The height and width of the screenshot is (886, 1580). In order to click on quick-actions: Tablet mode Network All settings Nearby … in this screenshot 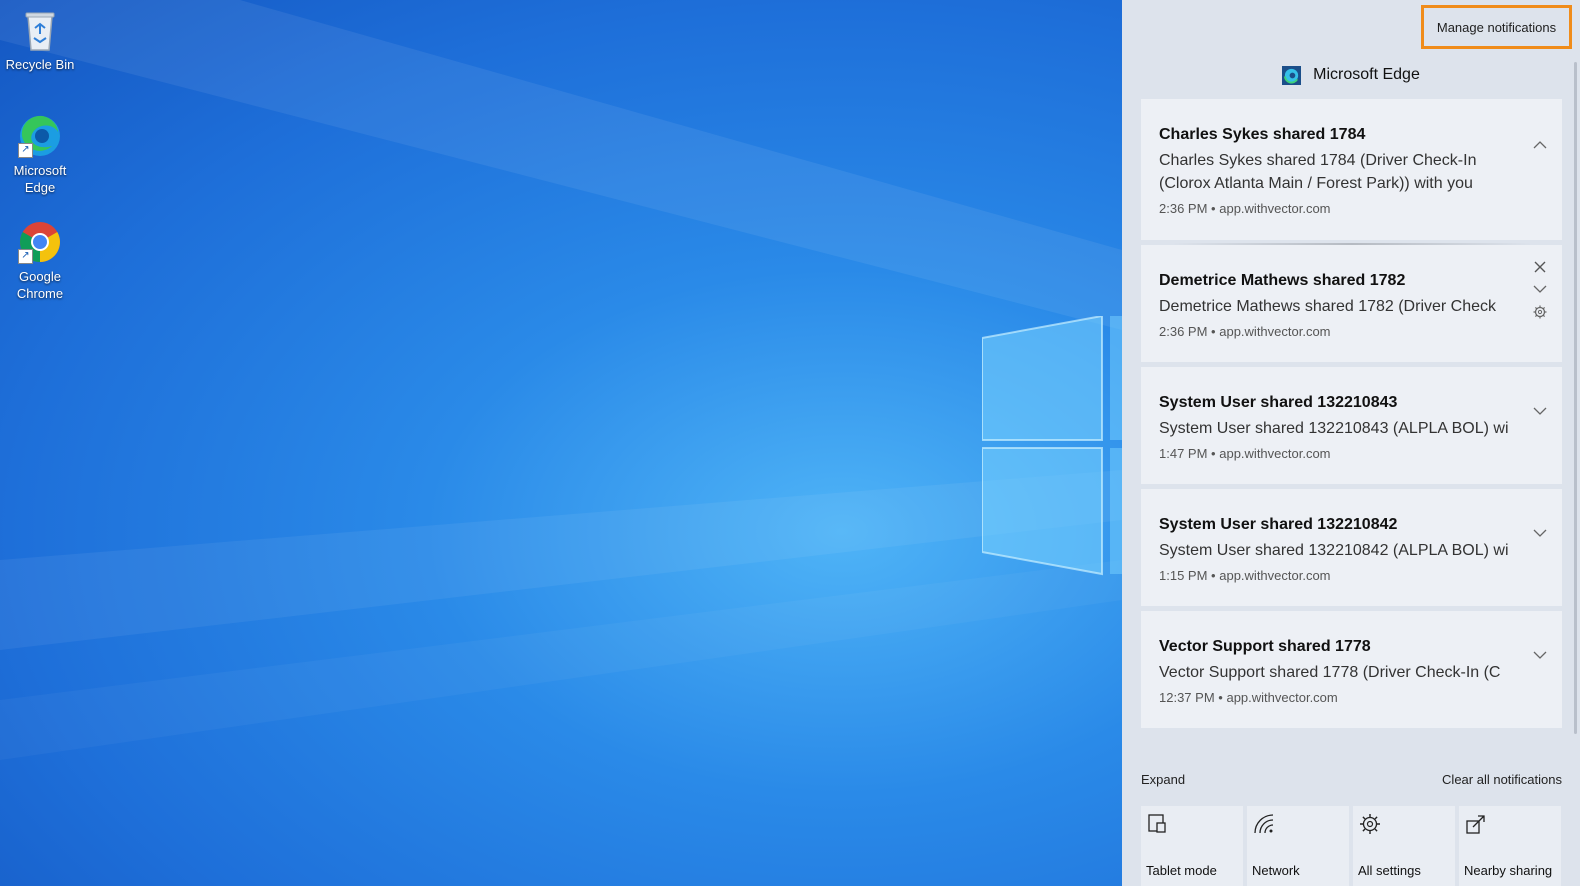, I will do `click(1351, 846)`.